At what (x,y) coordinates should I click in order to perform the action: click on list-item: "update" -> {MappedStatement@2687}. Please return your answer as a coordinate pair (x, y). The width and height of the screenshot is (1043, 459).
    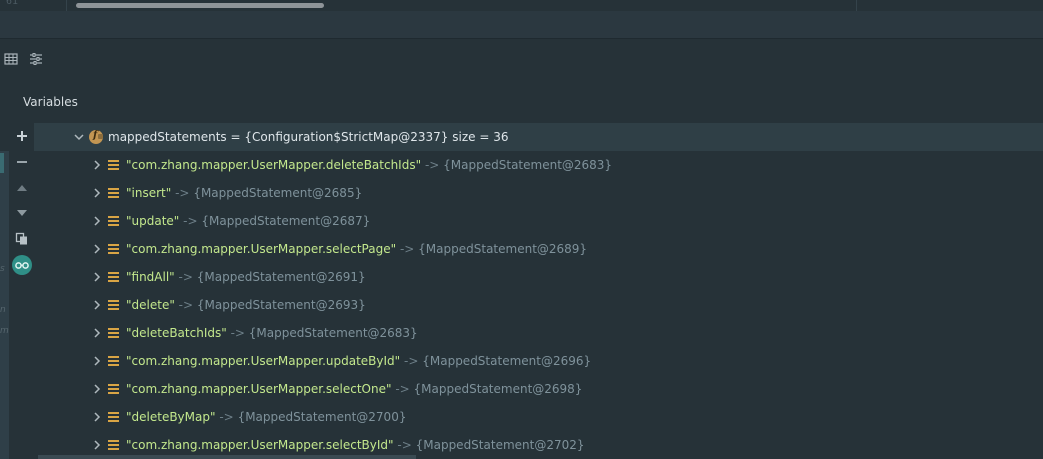
    Looking at the image, I should click on (538, 221).